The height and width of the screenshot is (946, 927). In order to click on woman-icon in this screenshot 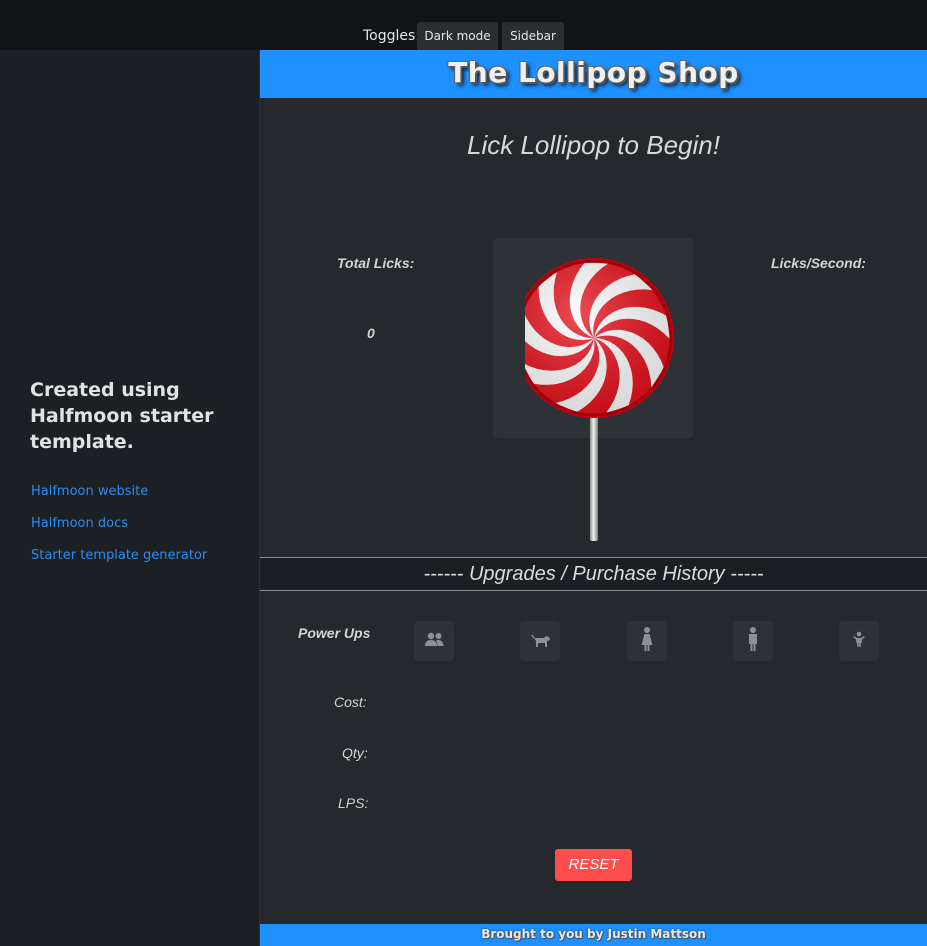, I will do `click(647, 639)`.